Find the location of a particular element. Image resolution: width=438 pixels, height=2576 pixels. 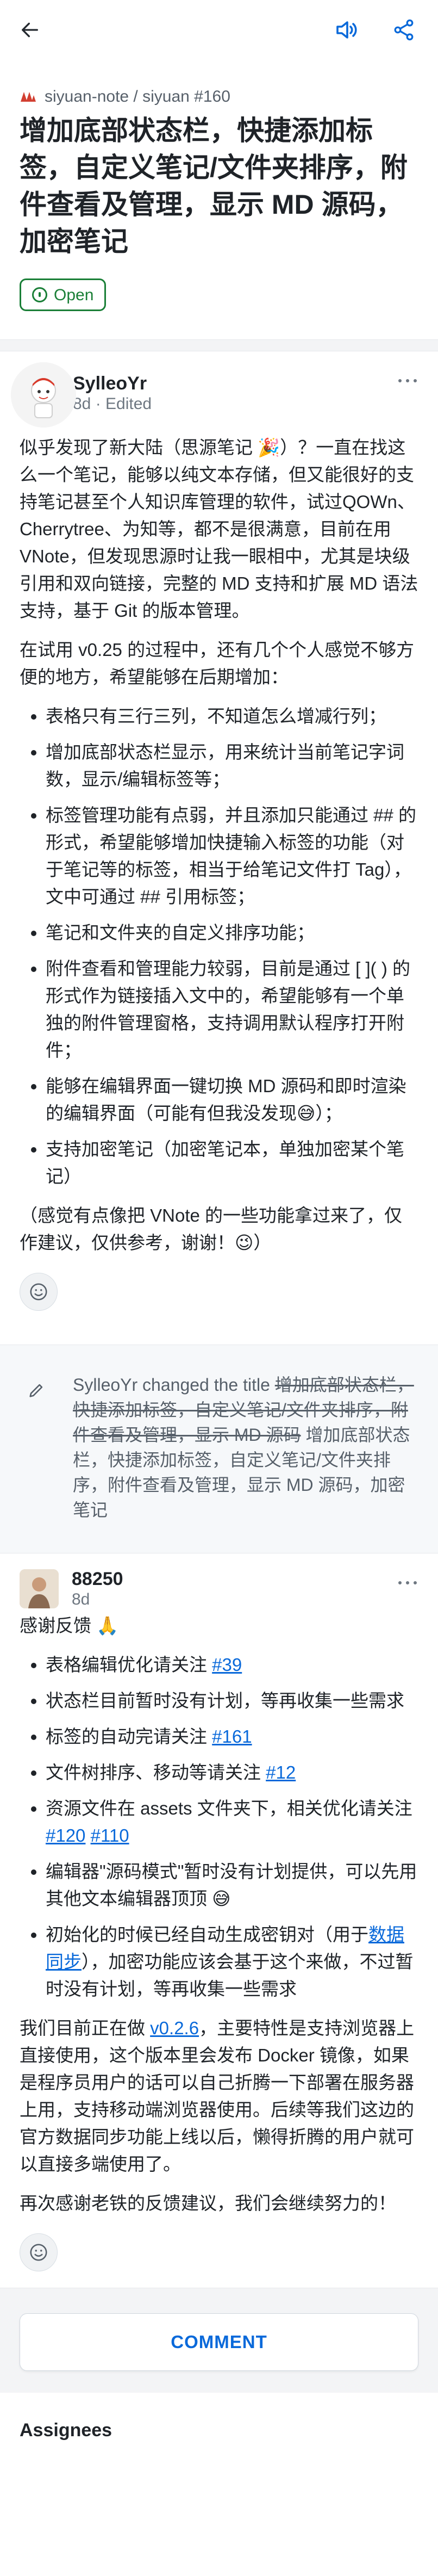

item-text: 状态栏目前暂时没有计划，等再收集一些需求 is located at coordinates (225, 1701).